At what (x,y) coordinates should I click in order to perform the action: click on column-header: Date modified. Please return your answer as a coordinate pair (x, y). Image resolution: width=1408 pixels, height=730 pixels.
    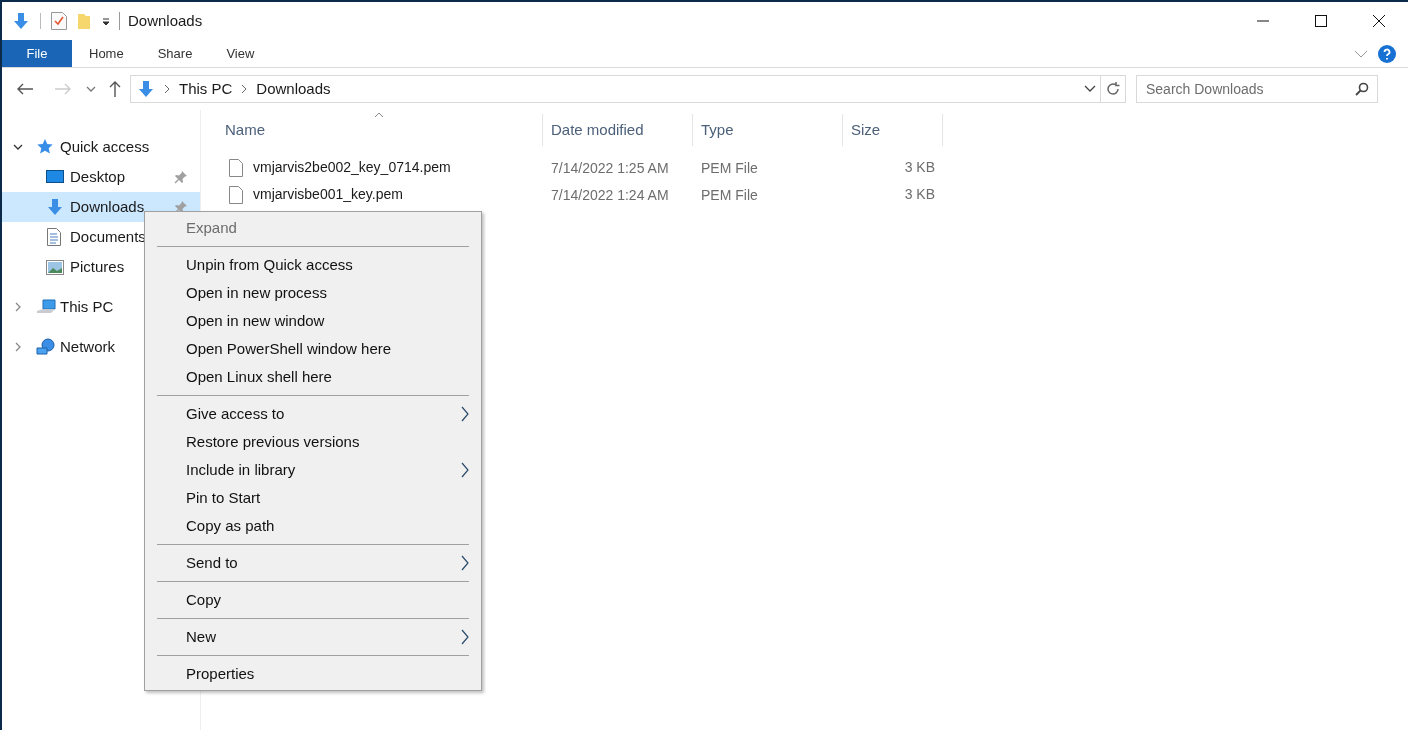
    Looking at the image, I should click on (618, 130).